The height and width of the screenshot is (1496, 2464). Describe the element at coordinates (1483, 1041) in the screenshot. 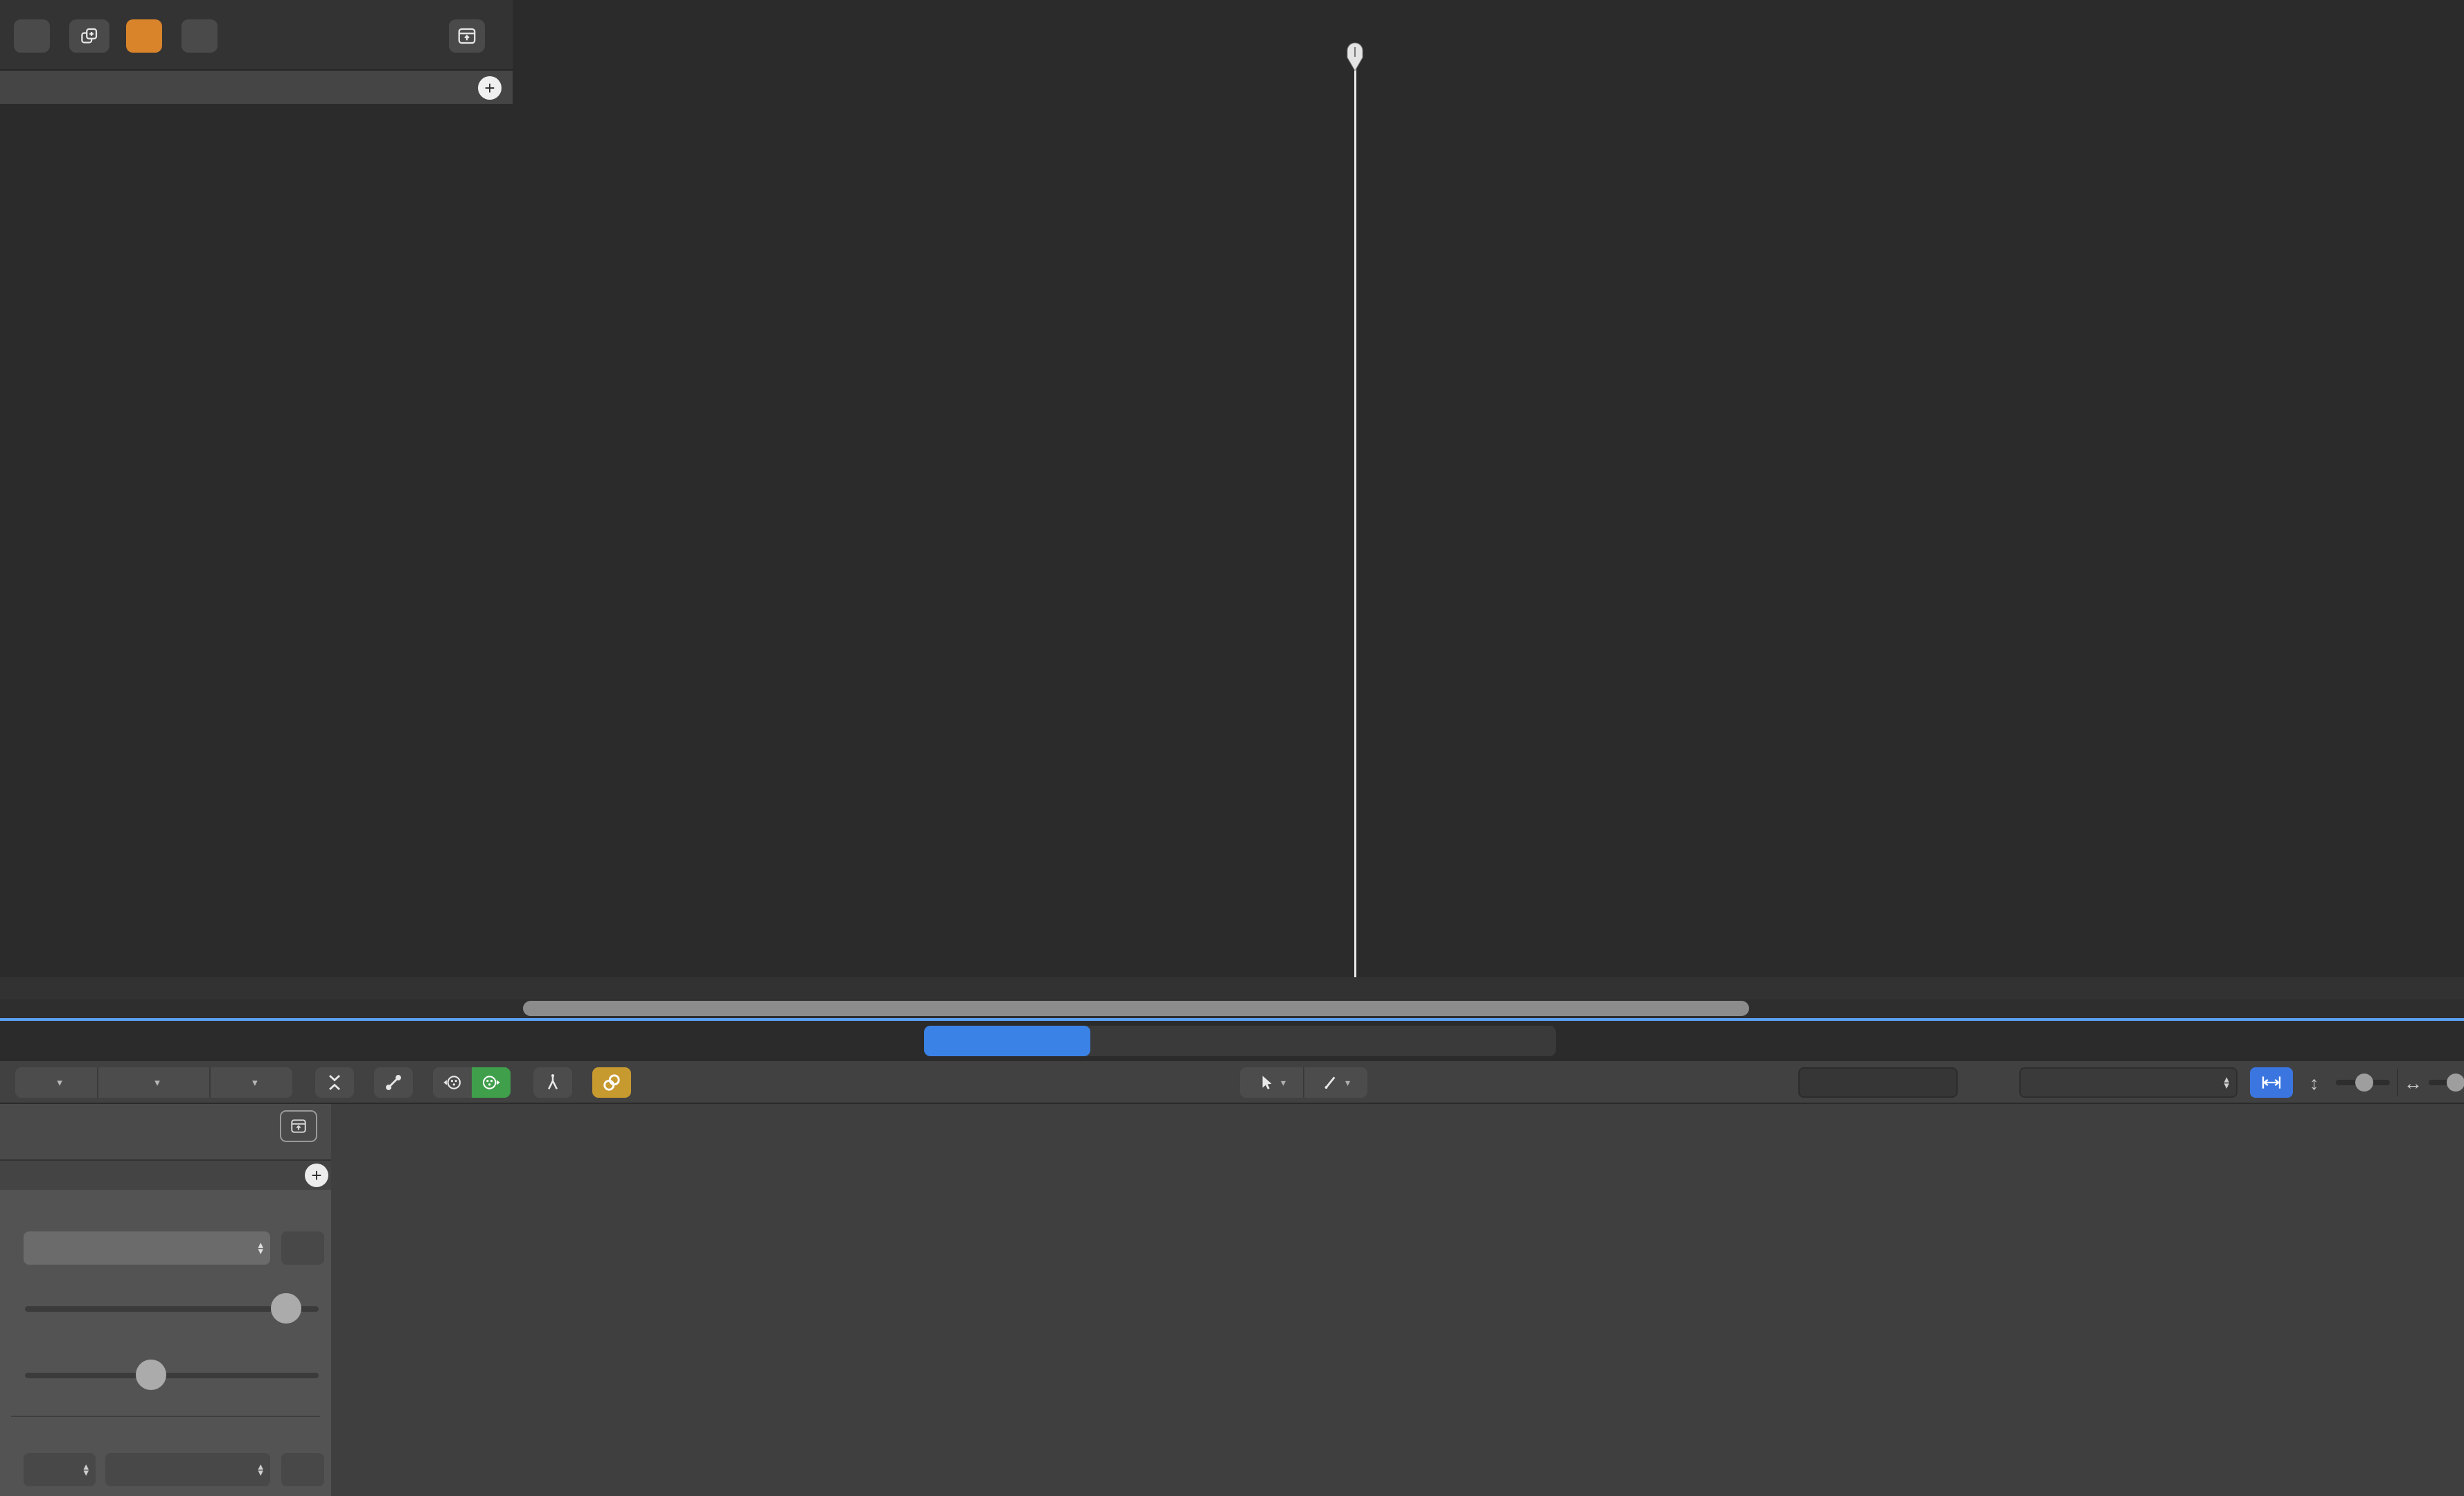

I see `tab-smart-tempo` at that location.